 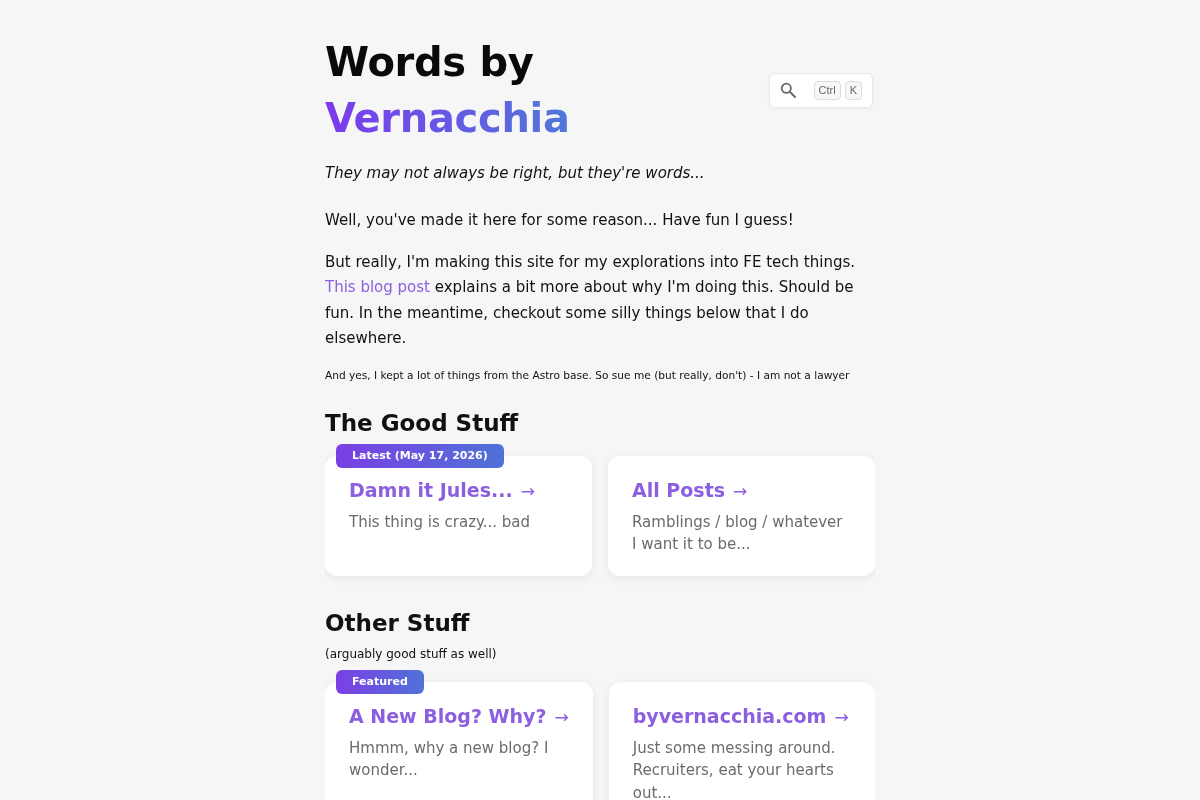 I want to click on card-description: This thing is crazy... bad, so click(x=440, y=522).